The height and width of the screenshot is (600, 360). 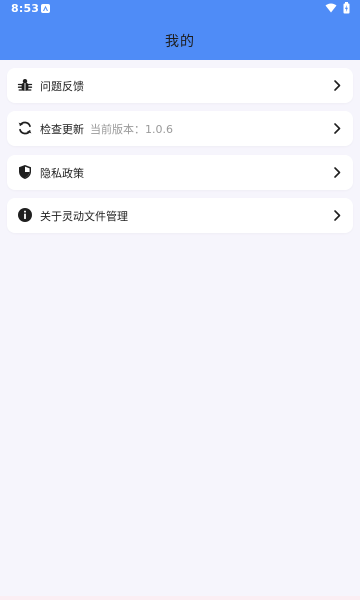 What do you see at coordinates (131, 129) in the screenshot?
I see `current-version-text: 当前版本：1.0.6` at bounding box center [131, 129].